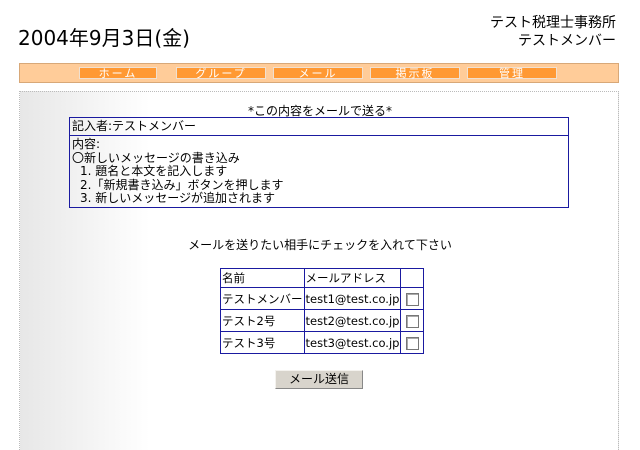 The image size is (640, 450). Describe the element at coordinates (156, 157) in the screenshot. I see `content-line: 〇新しいメッセージの書き込み` at that location.